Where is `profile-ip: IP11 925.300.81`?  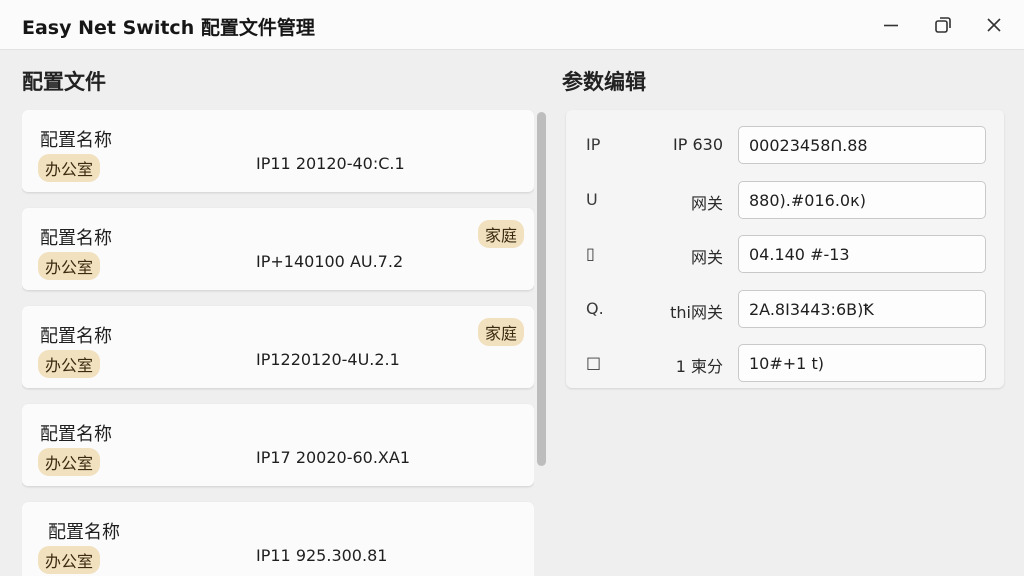
profile-ip: IP11 925.300.81 is located at coordinates (322, 555).